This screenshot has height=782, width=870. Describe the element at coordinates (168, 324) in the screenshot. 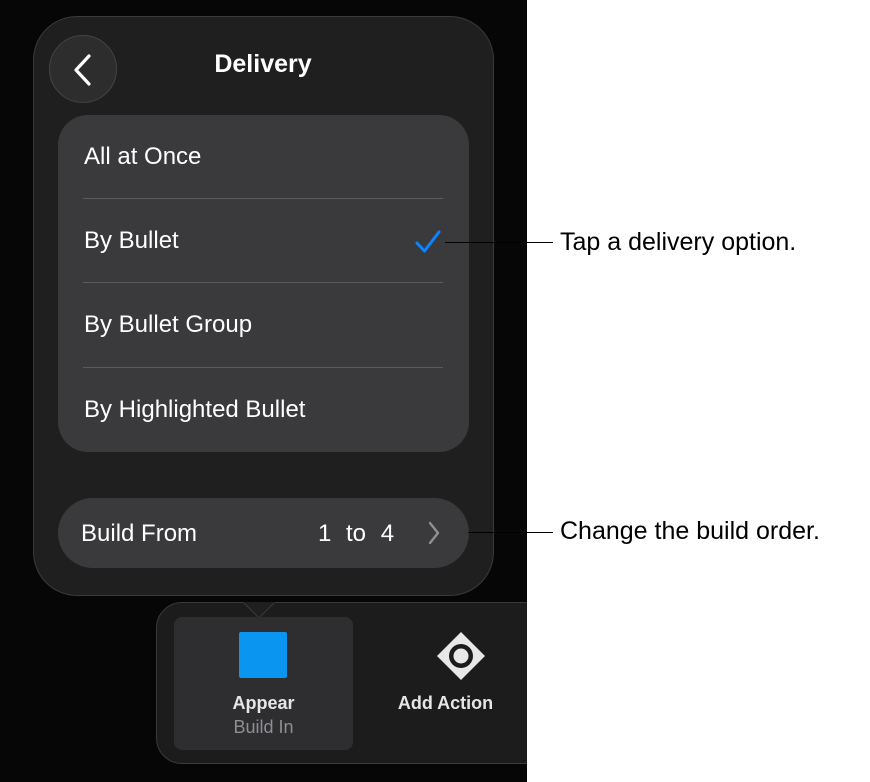

I see `option-label: By Bullet Group` at that location.